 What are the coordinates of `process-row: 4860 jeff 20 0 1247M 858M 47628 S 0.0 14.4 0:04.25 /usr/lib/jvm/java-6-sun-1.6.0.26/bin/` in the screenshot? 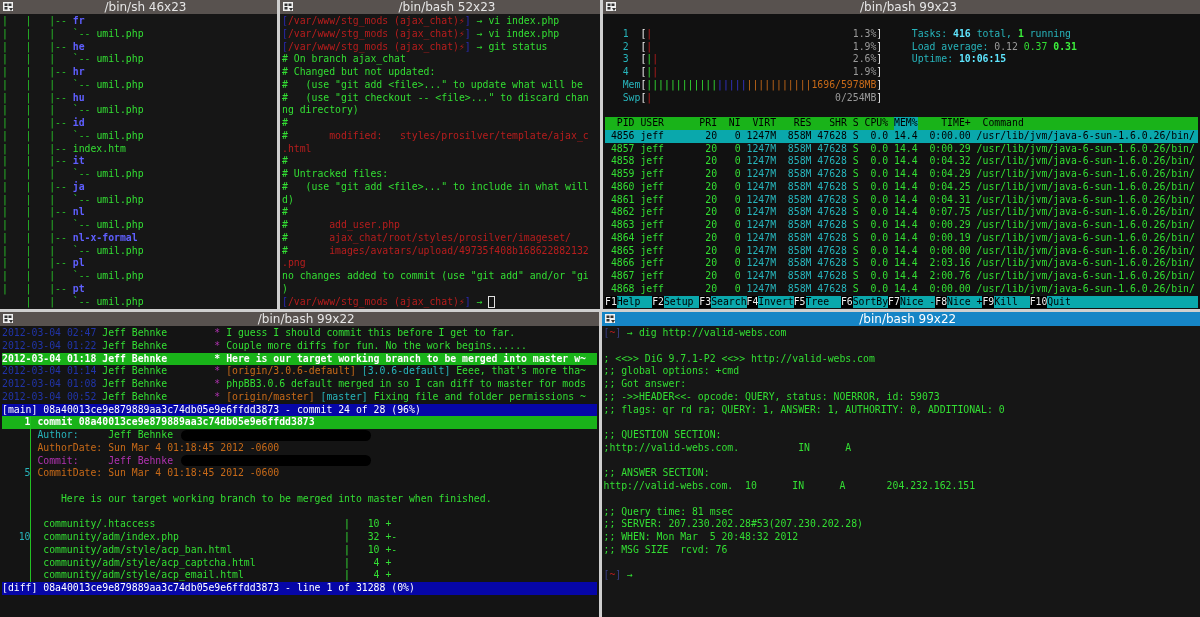 It's located at (901, 187).